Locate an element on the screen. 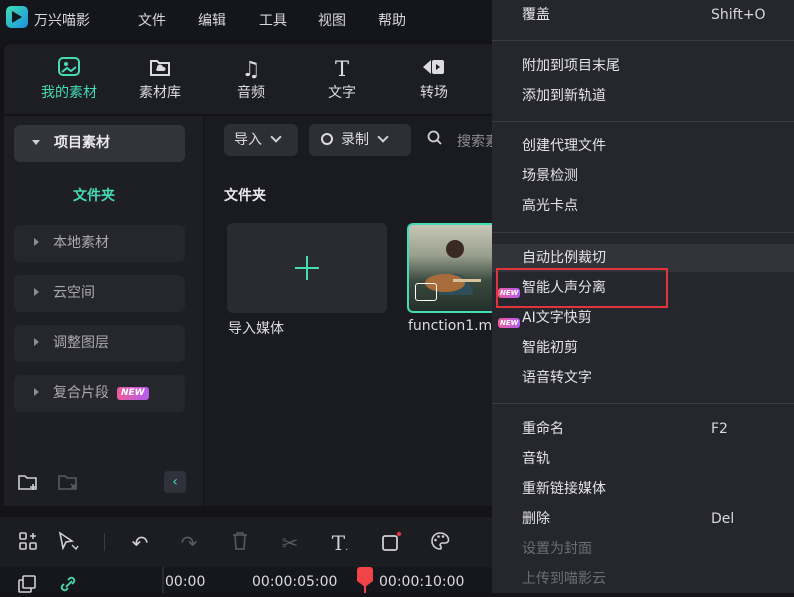 This screenshot has width=794, height=597. menu-item-auto-reframe: 自动比例裁切 is located at coordinates (564, 258).